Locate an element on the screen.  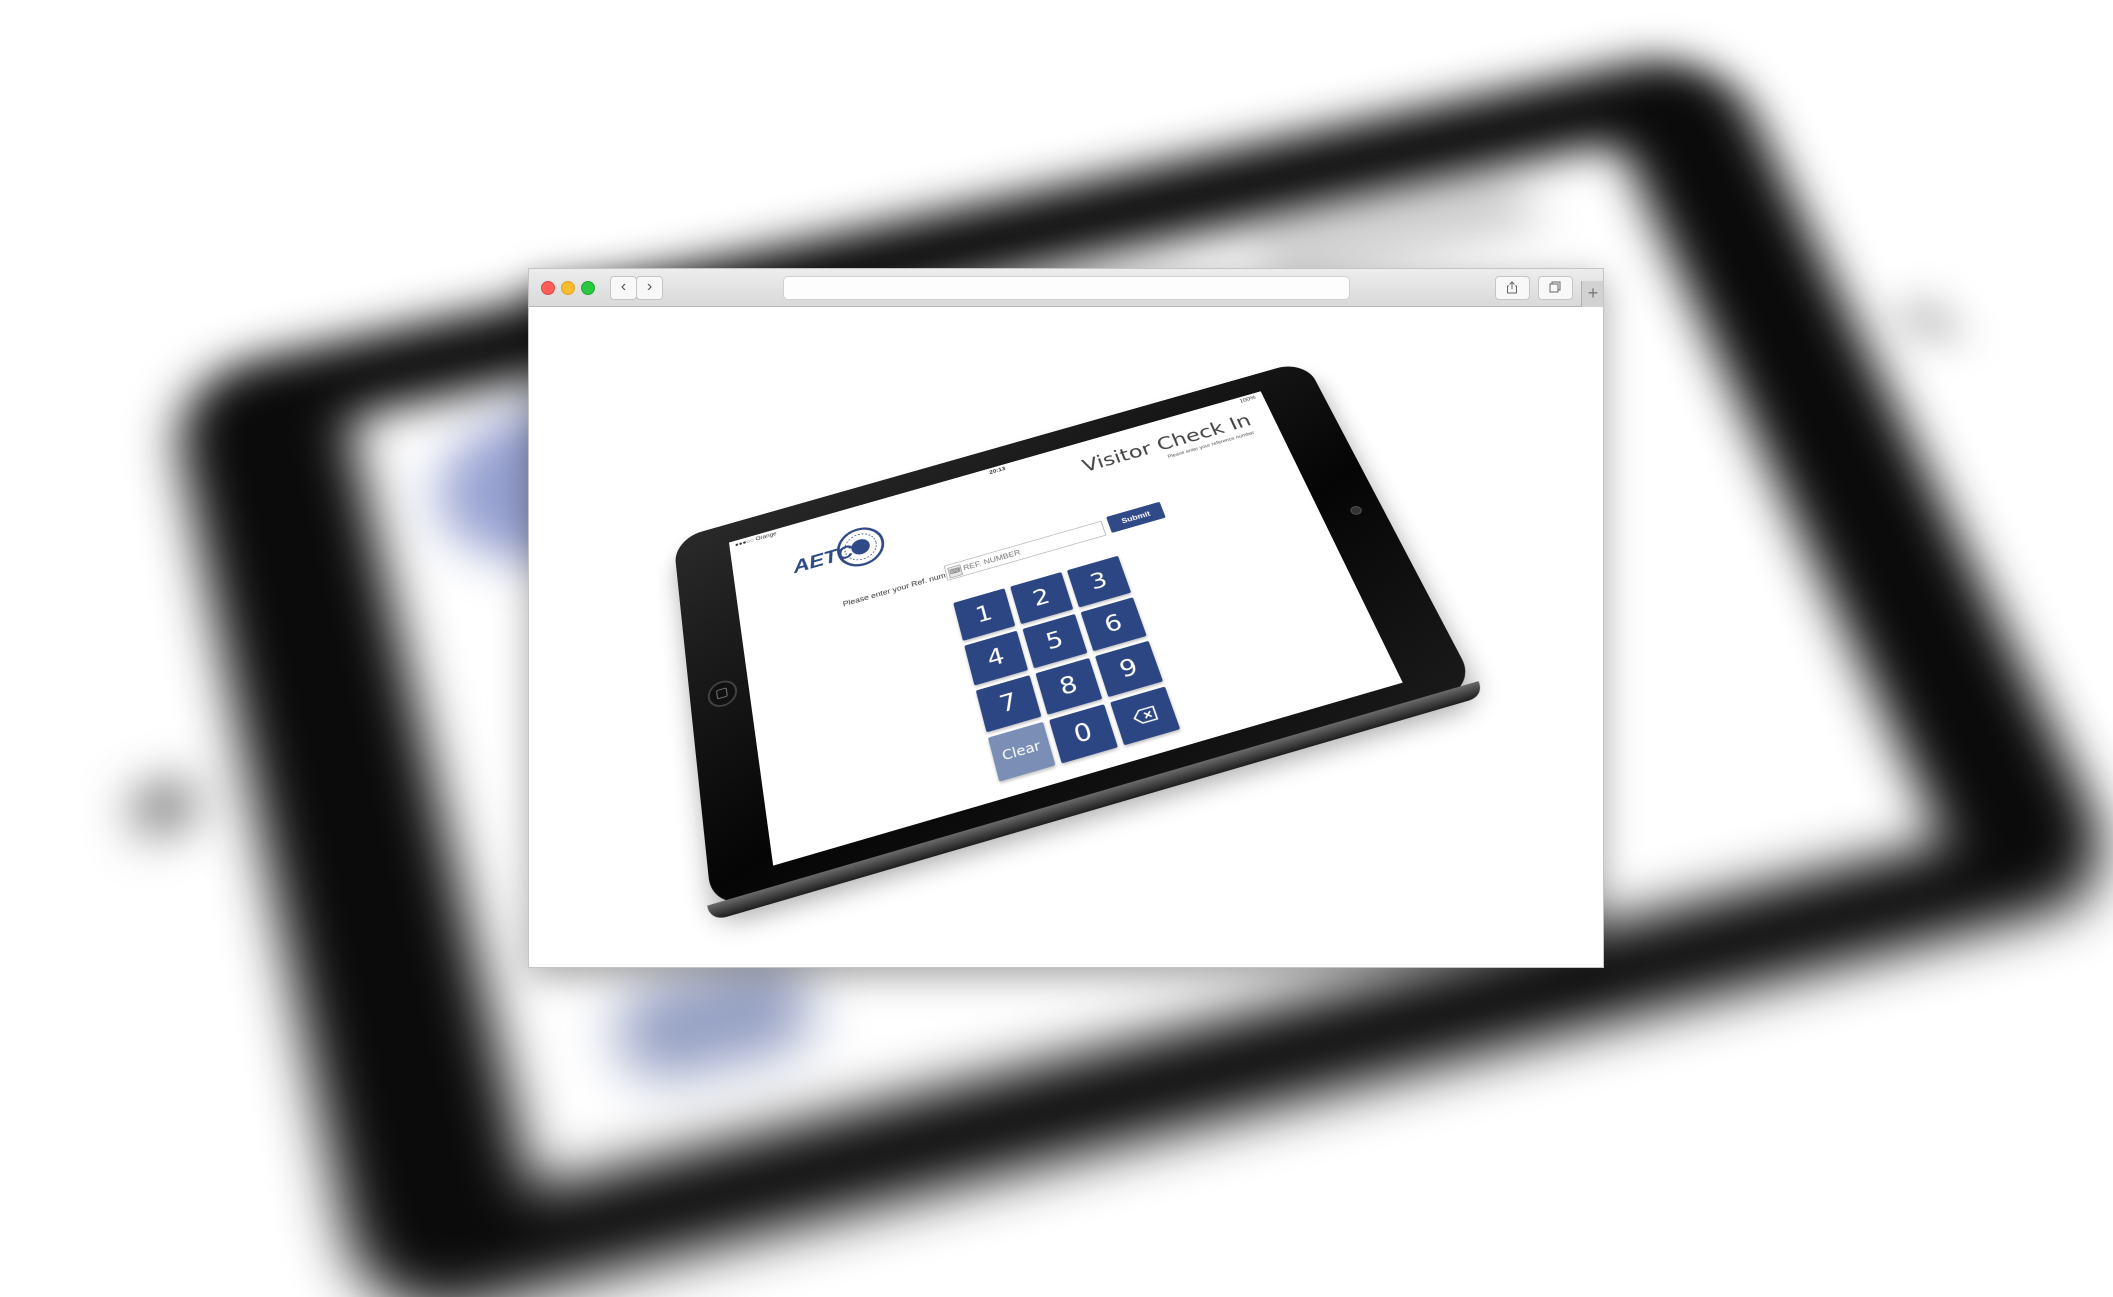
status-battery: 100% is located at coordinates (1247, 400).